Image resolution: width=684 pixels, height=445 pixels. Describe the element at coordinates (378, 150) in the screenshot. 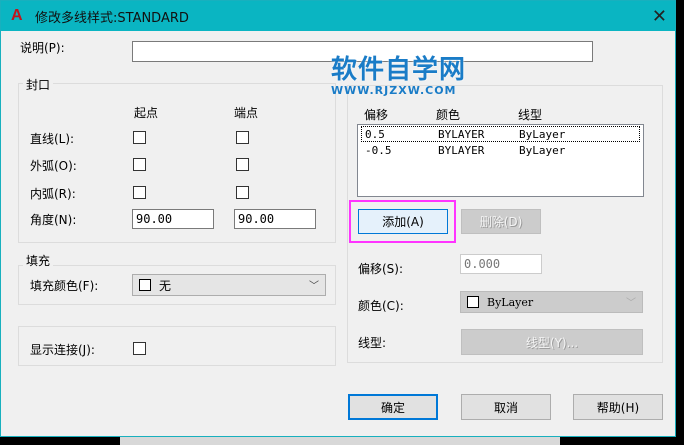

I see `element-offset: -0.5` at that location.